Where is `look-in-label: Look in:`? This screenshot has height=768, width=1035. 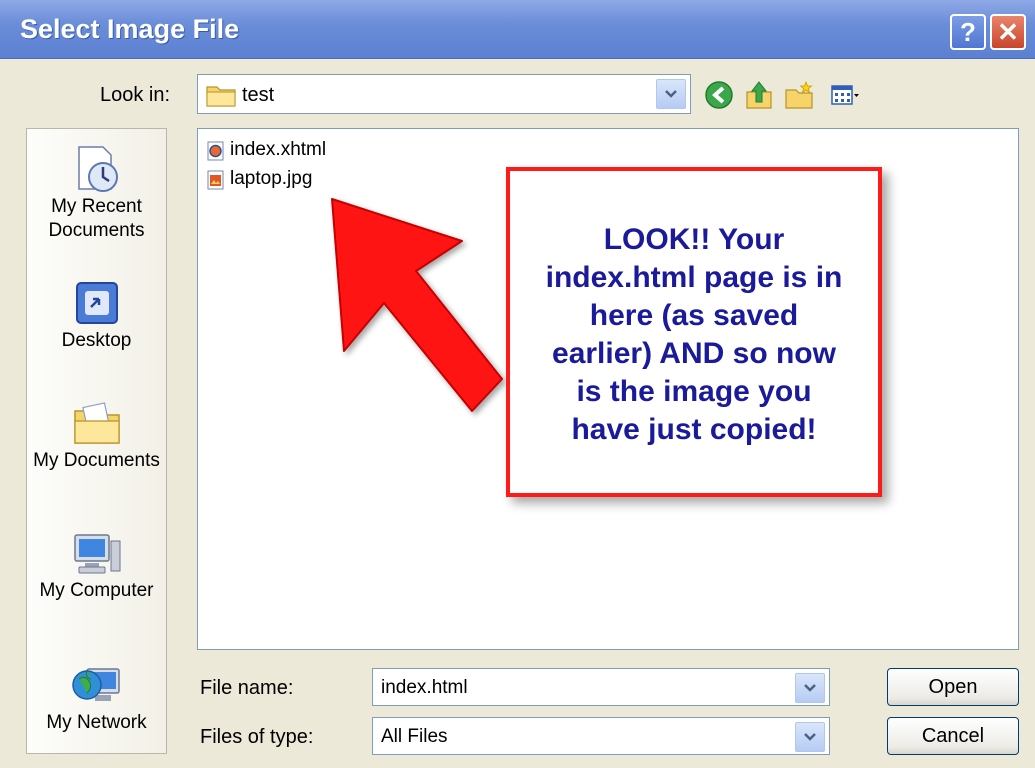 look-in-label: Look in: is located at coordinates (135, 95).